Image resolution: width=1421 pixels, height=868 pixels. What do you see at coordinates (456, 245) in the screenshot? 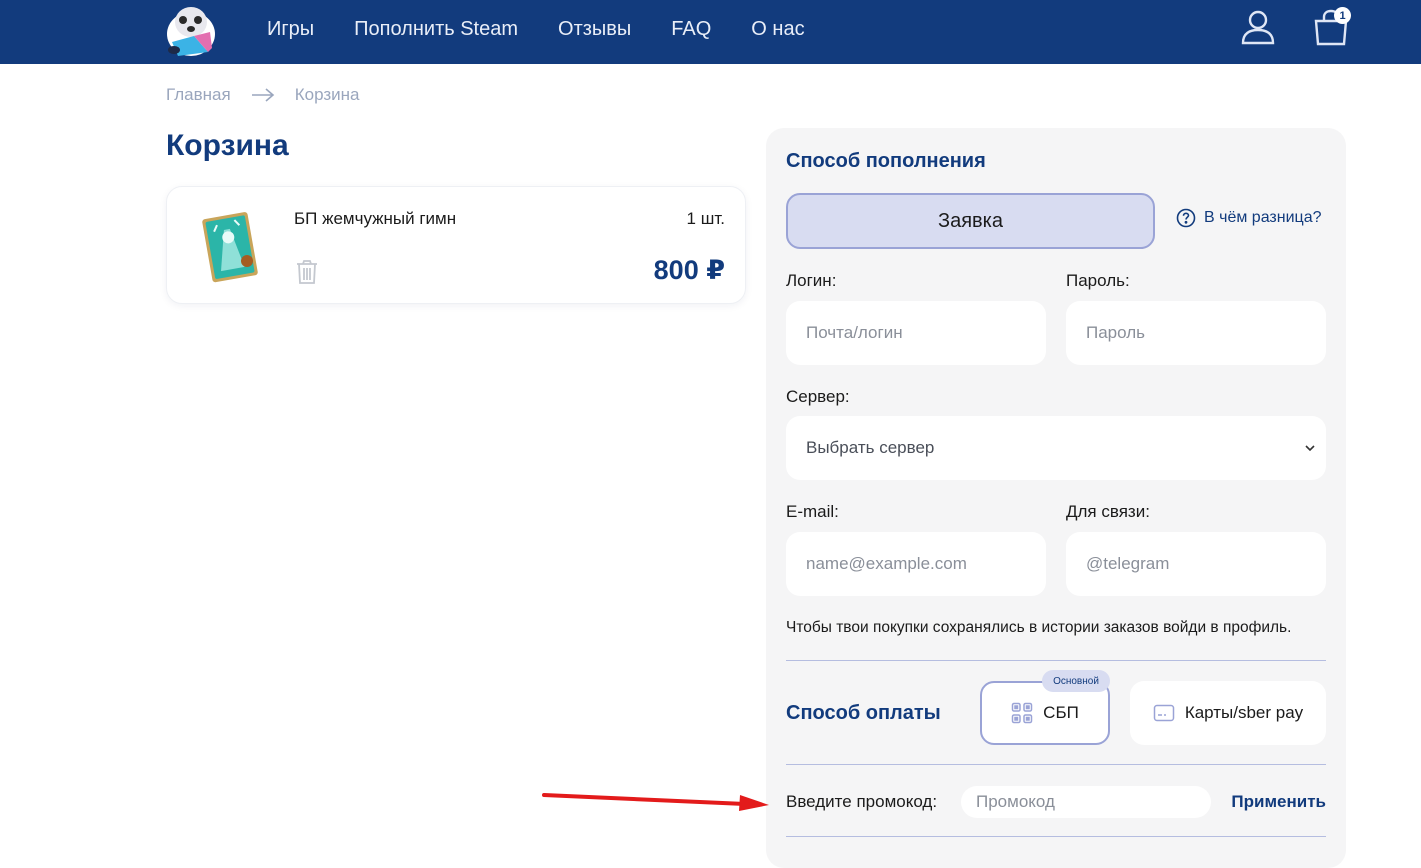
I see `cart-item: БП жемчужный гимн 1 шт. 800 ₽` at bounding box center [456, 245].